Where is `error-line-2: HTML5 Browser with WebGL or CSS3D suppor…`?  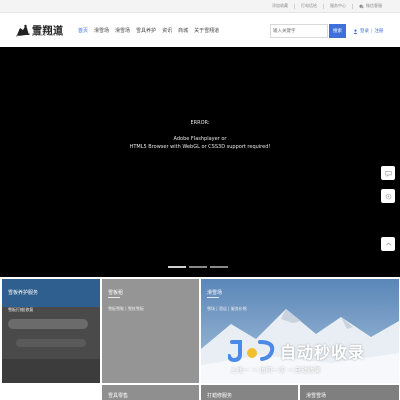 error-line-2: HTML5 Browser with WebGL or CSS3D suppor… is located at coordinates (200, 147).